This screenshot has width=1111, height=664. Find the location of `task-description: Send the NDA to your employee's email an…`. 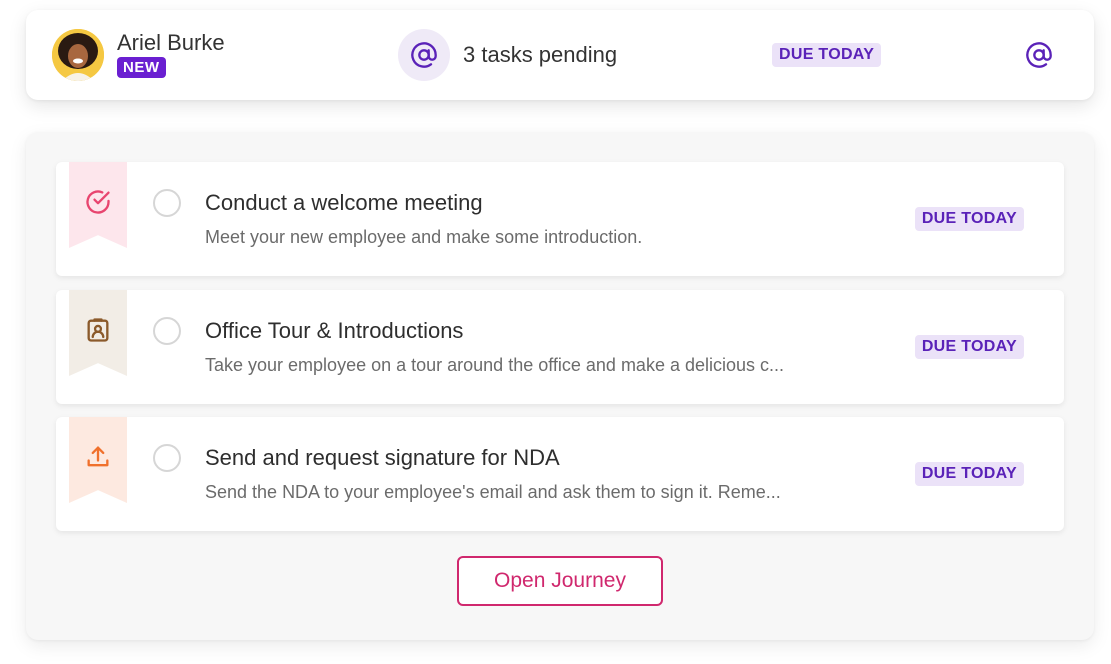

task-description: Send the NDA to your employee's email an… is located at coordinates (493, 492).